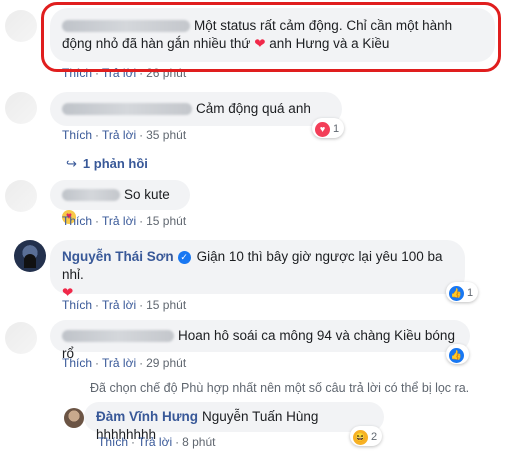 The image size is (505, 451). Describe the element at coordinates (71, 163) in the screenshot. I see `reply-arrow-icon: ↪` at that location.